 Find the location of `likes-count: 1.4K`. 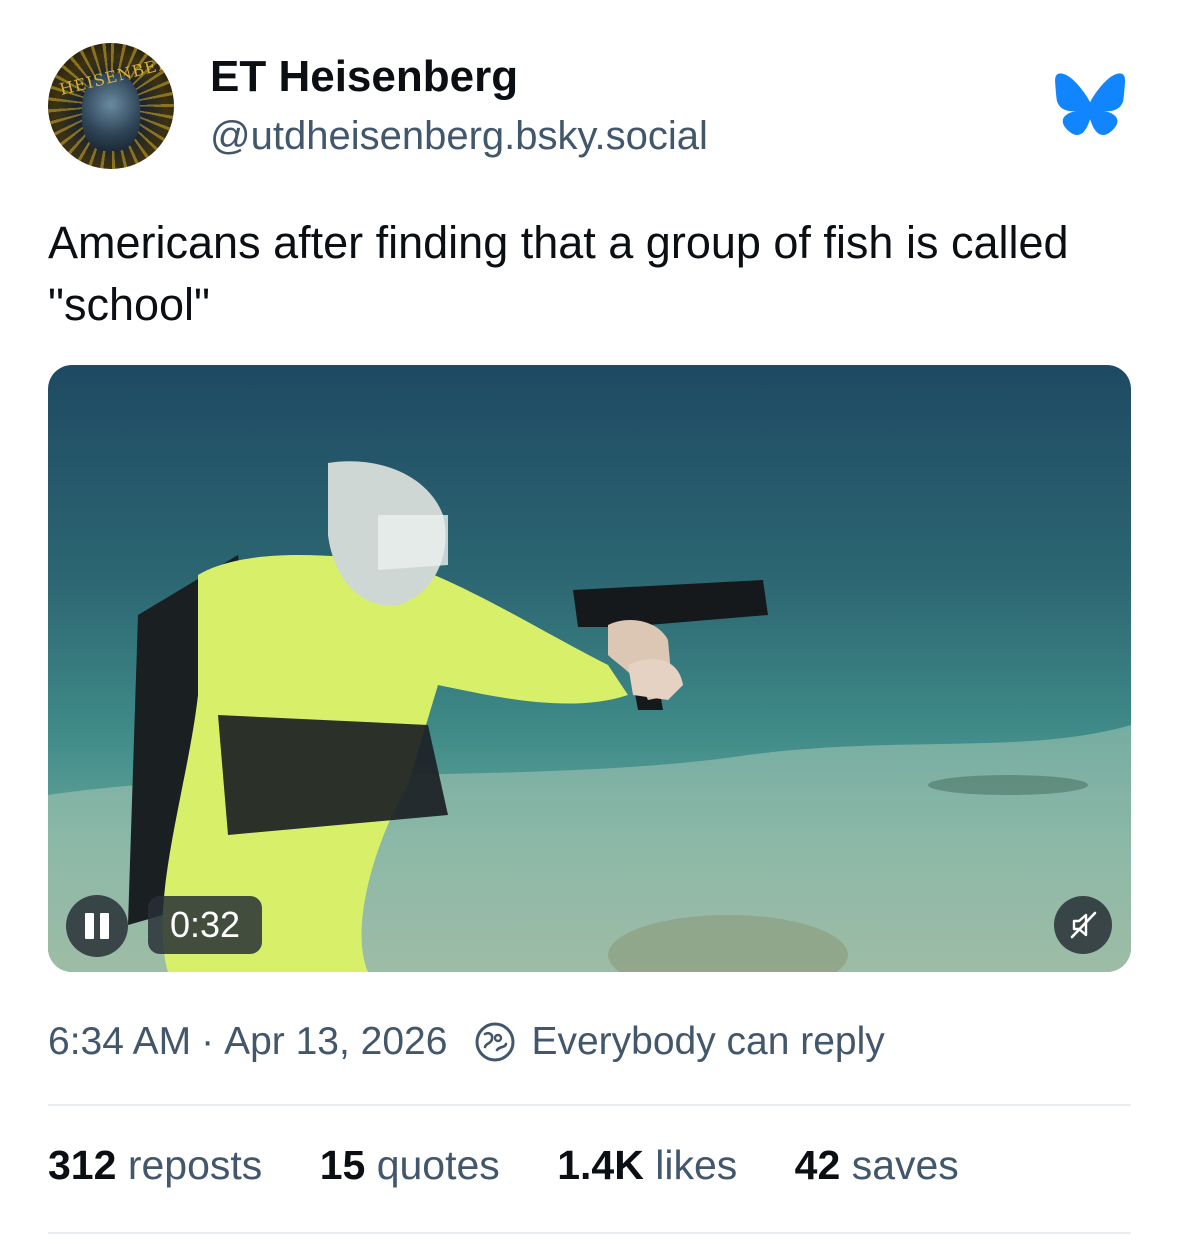

likes-count: 1.4K is located at coordinates (600, 1165).